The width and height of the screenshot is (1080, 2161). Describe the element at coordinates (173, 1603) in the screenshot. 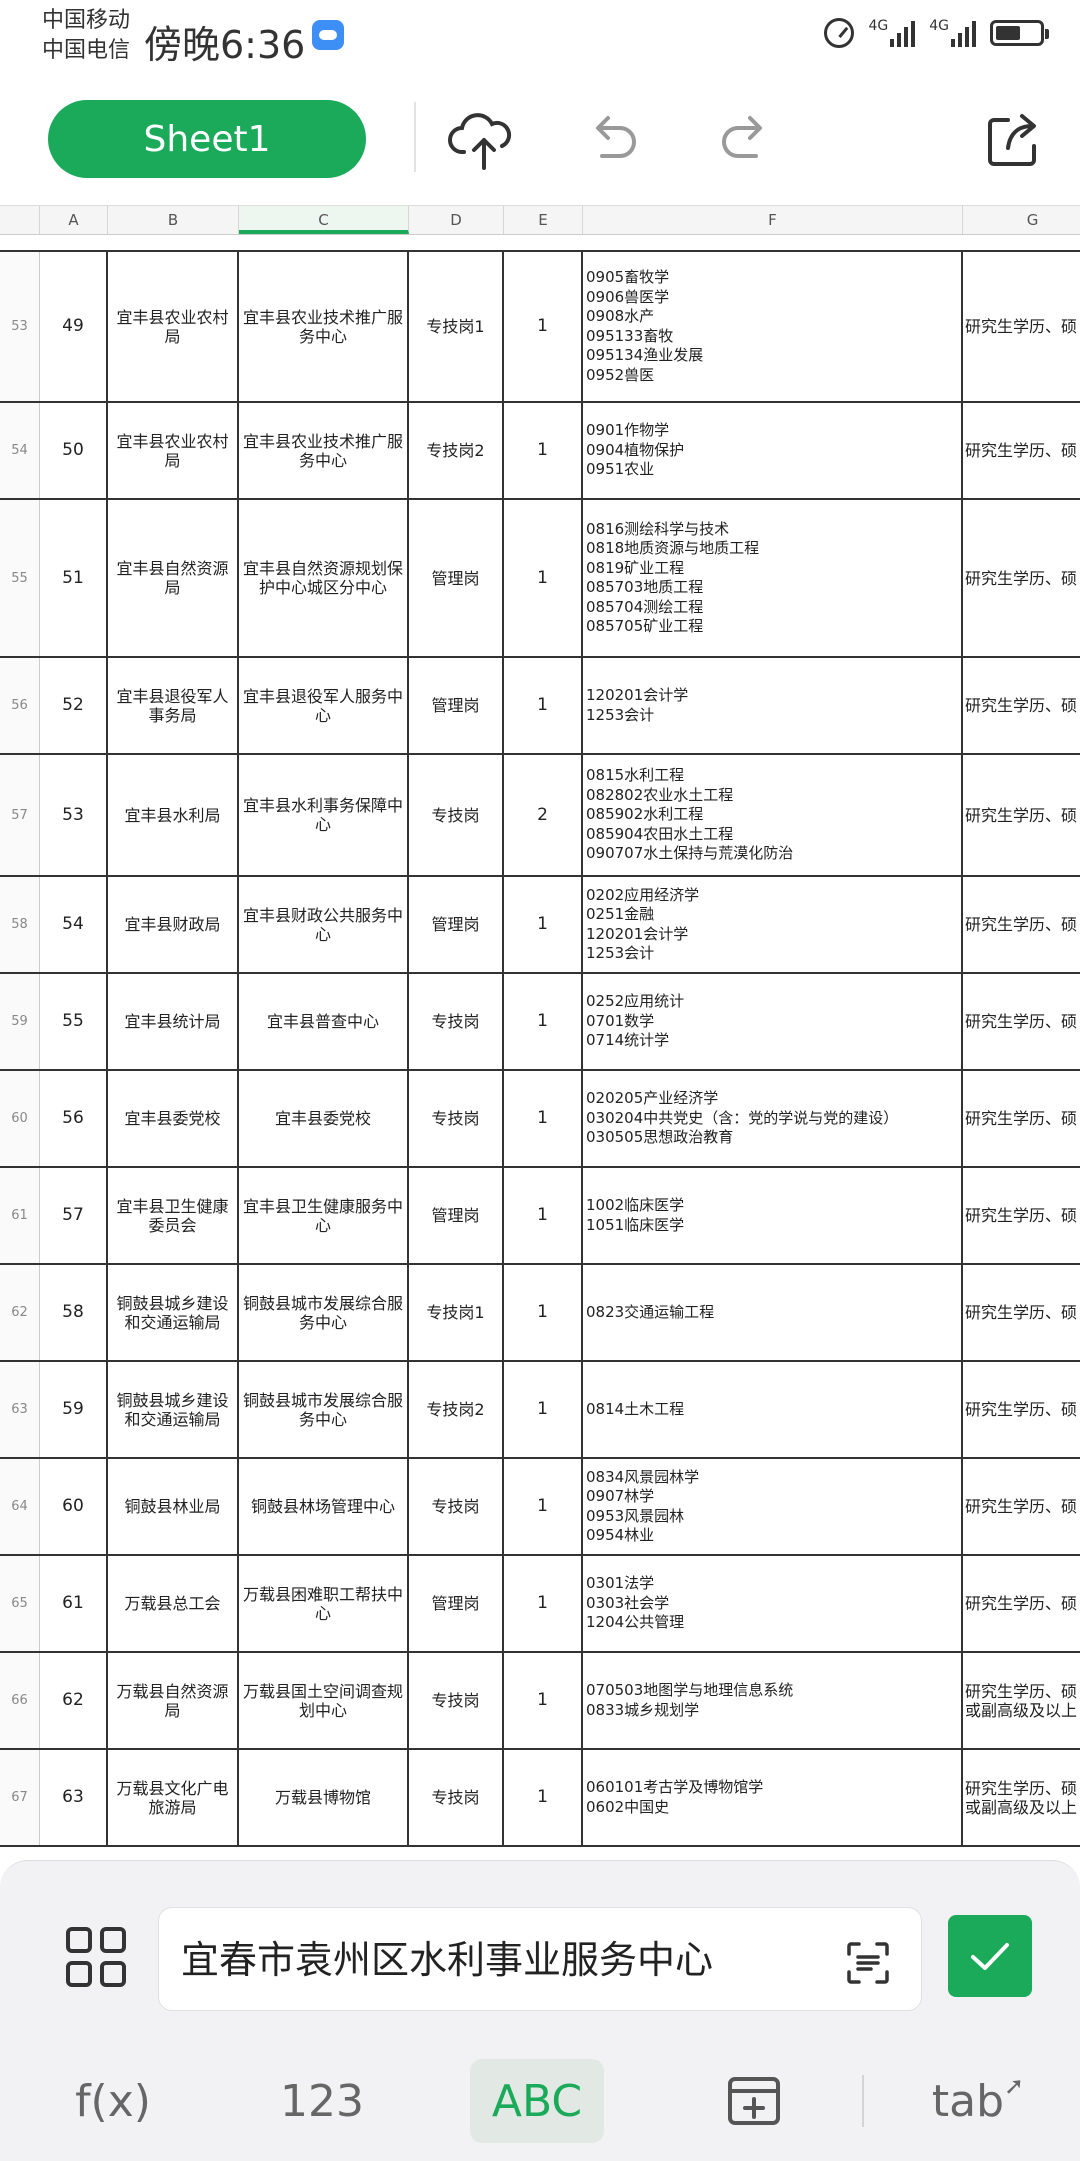

I see `cell-department: 万载县总工会` at that location.